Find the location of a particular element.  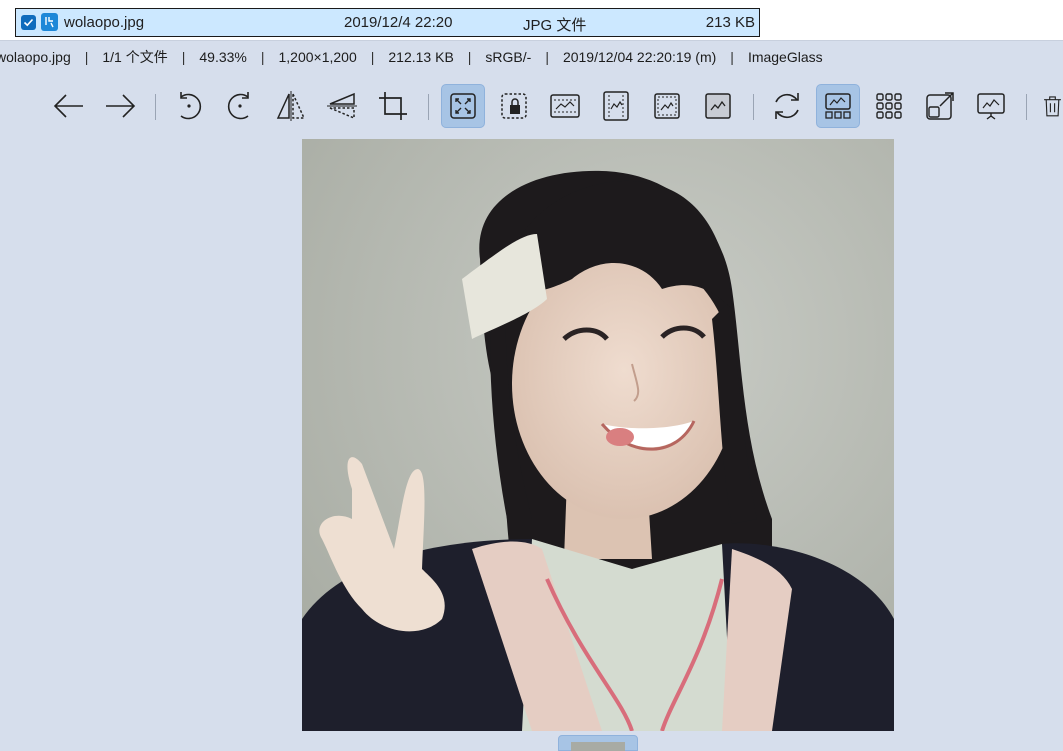

refresh-button is located at coordinates (787, 106).